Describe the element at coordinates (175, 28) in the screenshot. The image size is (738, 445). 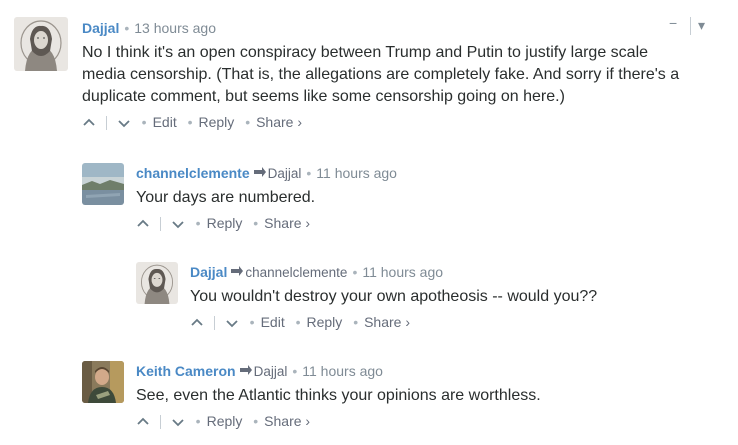
I see `timestamp: 13 hours ago` at that location.